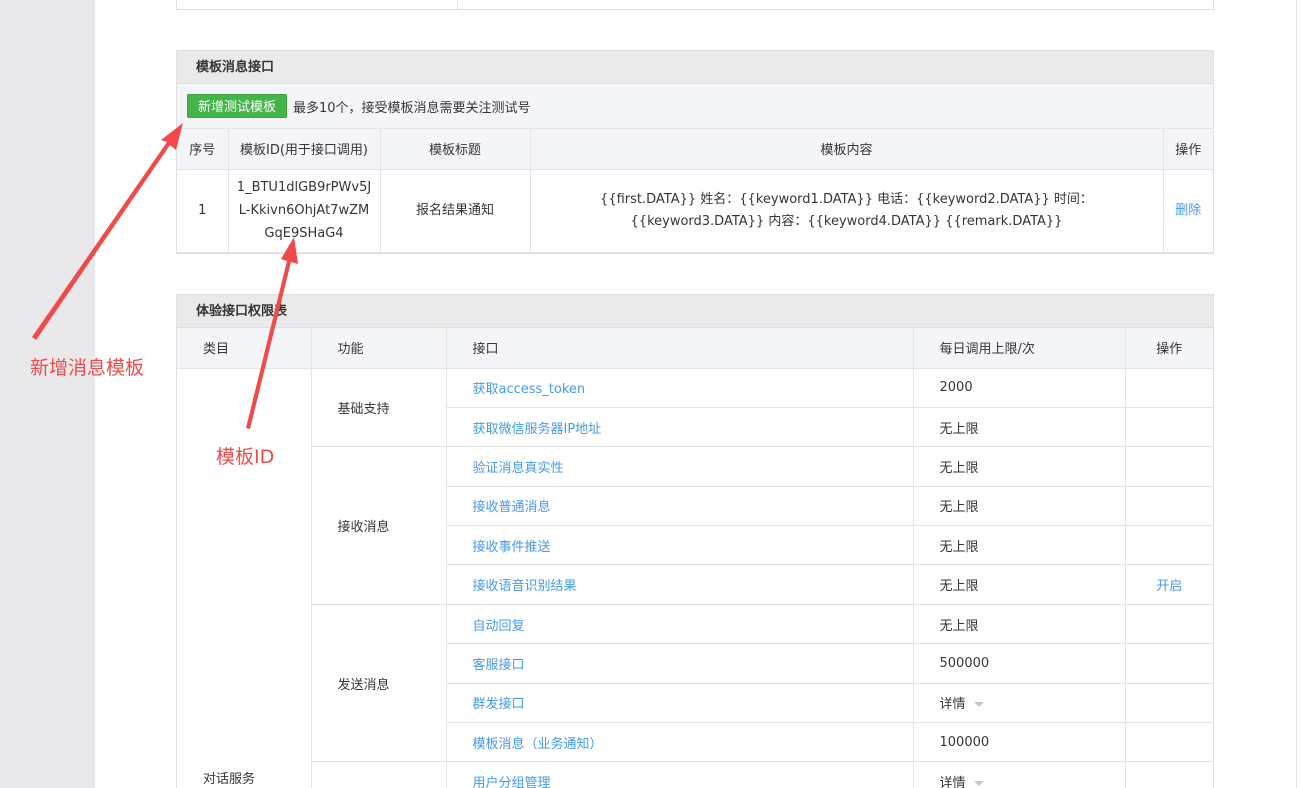 The width and height of the screenshot is (1302, 788). I want to click on previous-table-bottom, so click(695, 5).